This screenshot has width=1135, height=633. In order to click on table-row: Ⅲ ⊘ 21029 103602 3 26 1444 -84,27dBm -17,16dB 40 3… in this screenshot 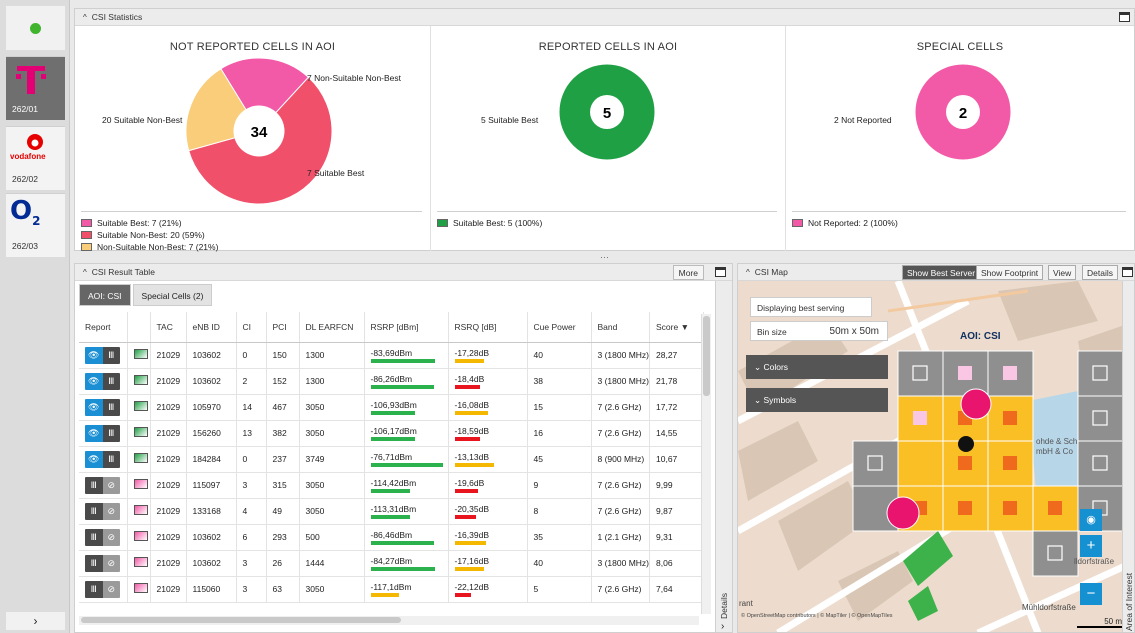, I will do `click(391, 563)`.